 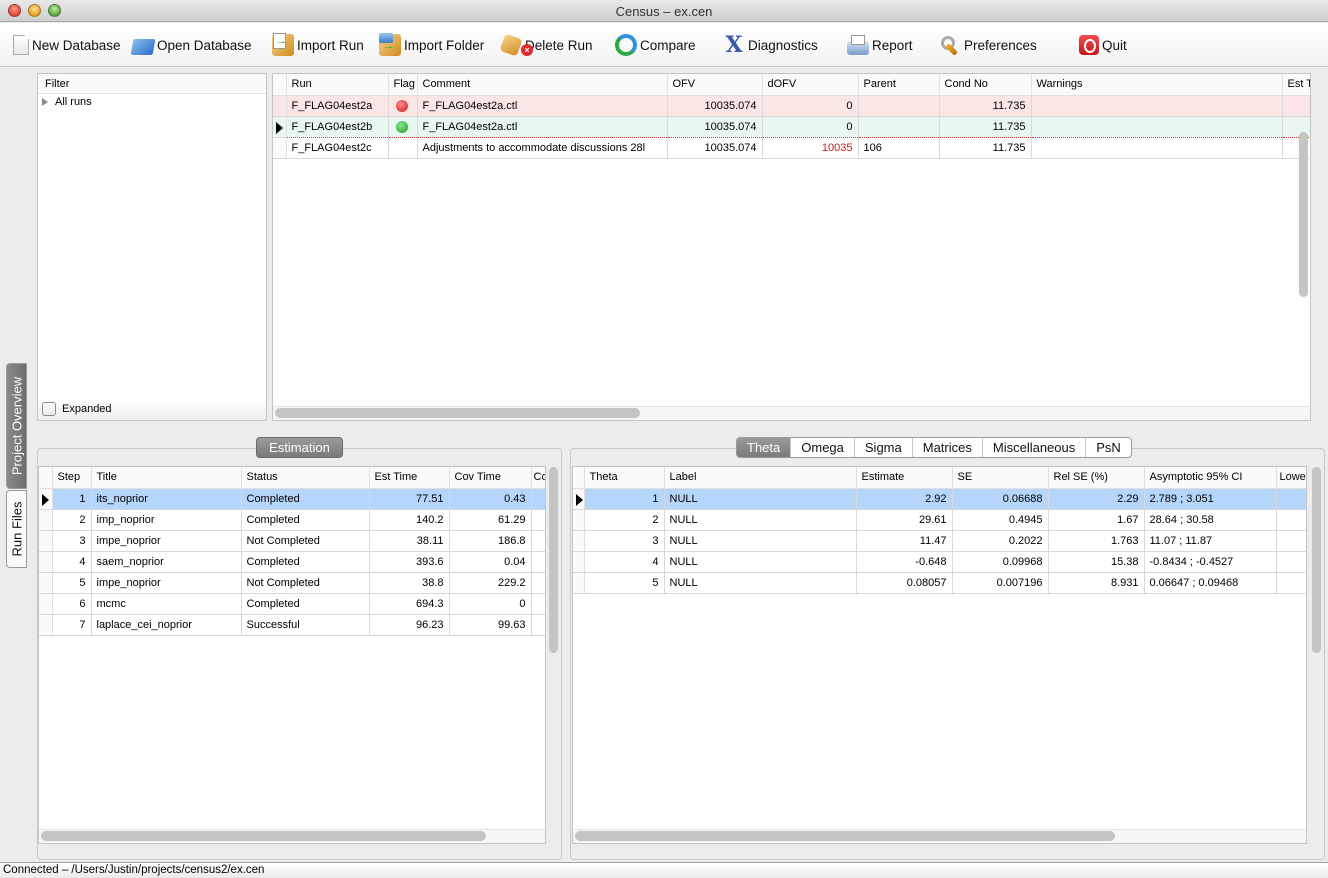 I want to click on ci-cell: -0.8434 ; -0.4527, so click(x=1210, y=562).